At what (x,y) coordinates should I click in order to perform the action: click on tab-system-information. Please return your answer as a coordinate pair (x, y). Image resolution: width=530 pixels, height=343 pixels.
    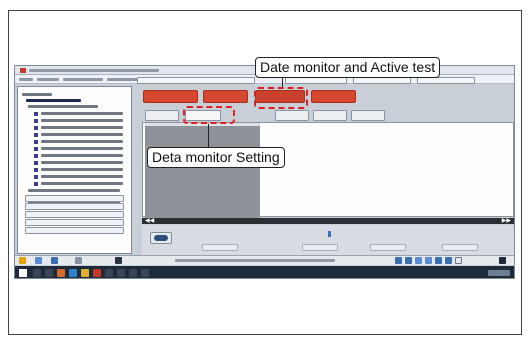
    Looking at the image, I should click on (170, 96).